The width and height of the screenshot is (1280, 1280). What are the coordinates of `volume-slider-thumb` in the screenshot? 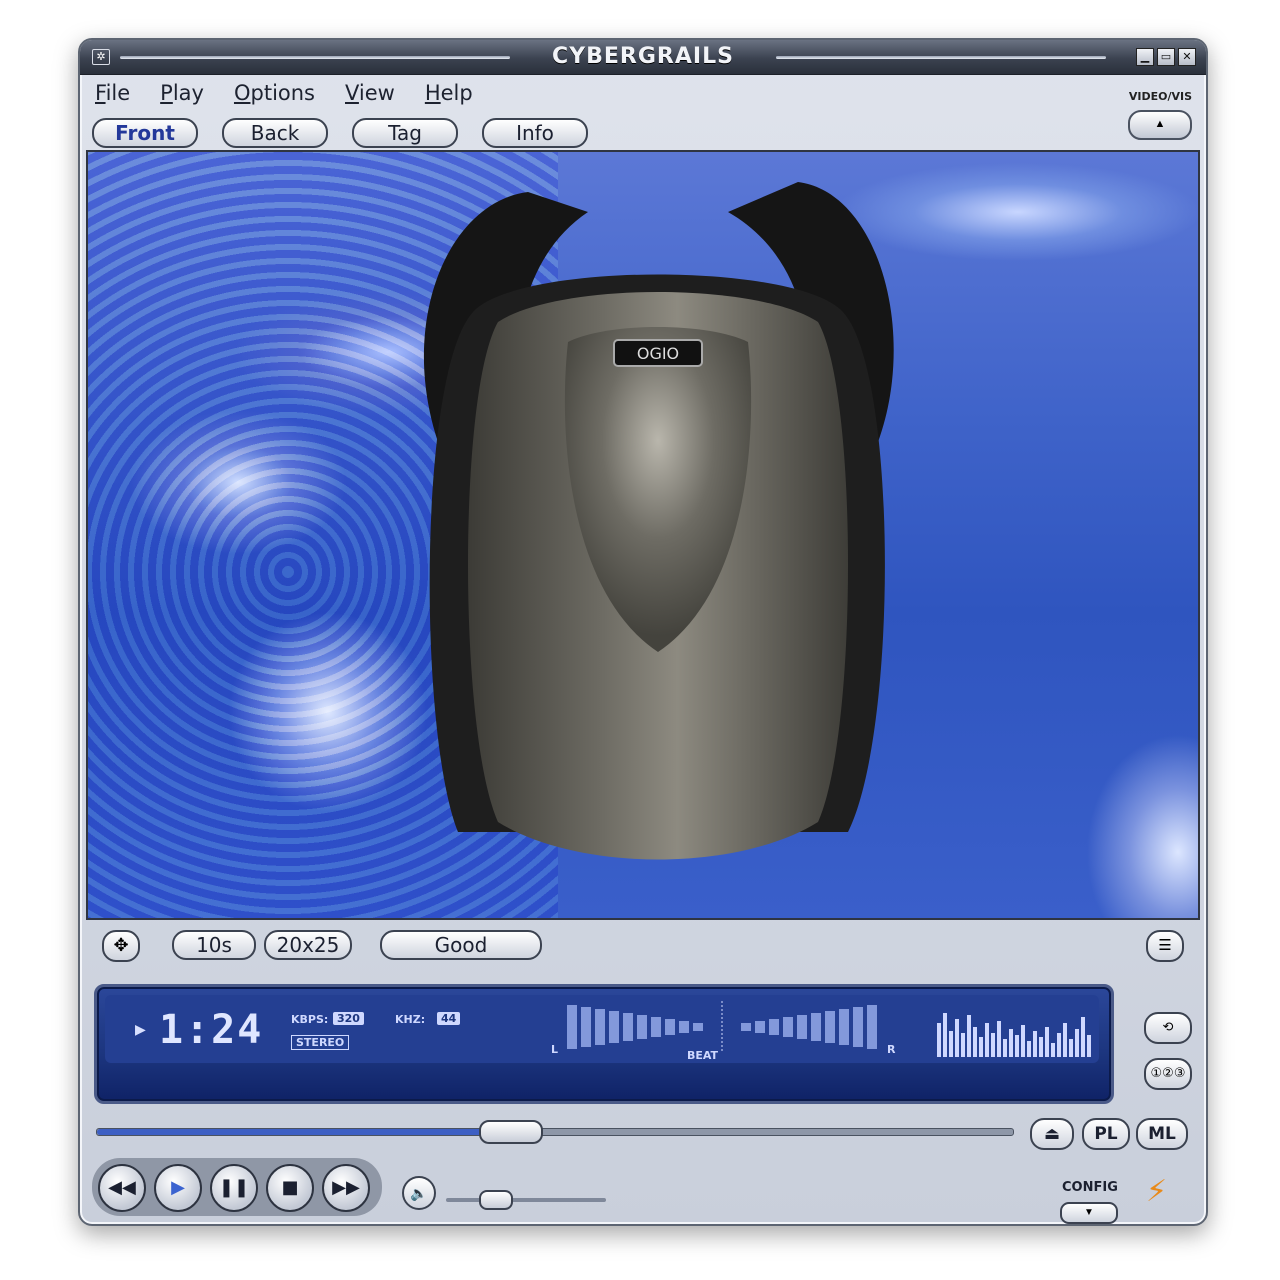 It's located at (496, 1200).